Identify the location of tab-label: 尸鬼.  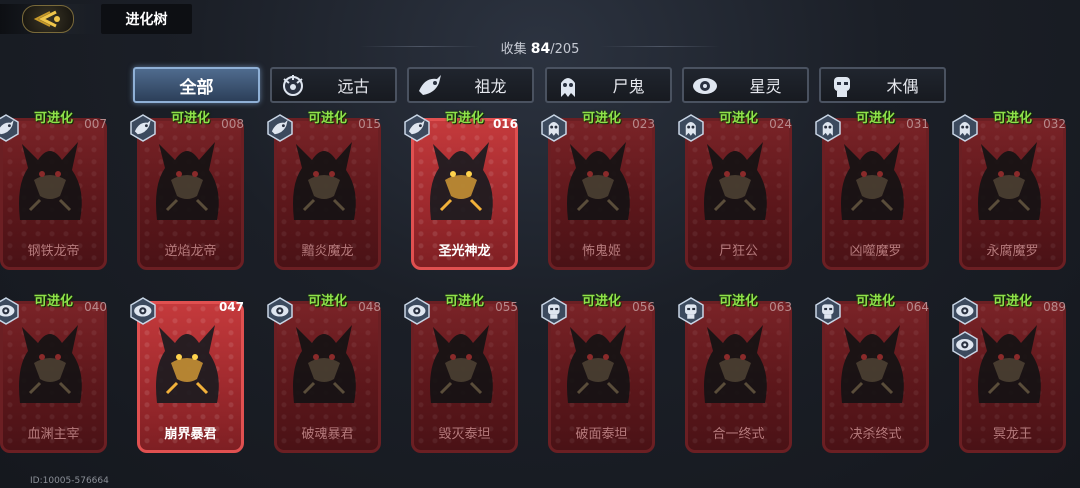
(628, 86).